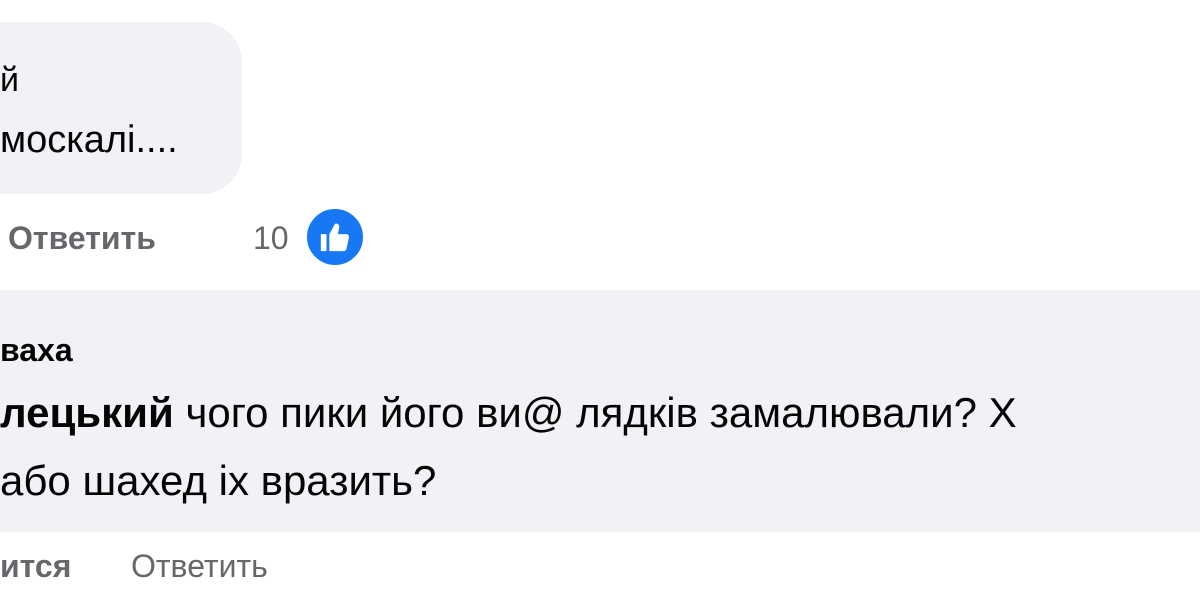 This screenshot has width=1200, height=600. I want to click on comment-author: ваха, so click(36, 350).